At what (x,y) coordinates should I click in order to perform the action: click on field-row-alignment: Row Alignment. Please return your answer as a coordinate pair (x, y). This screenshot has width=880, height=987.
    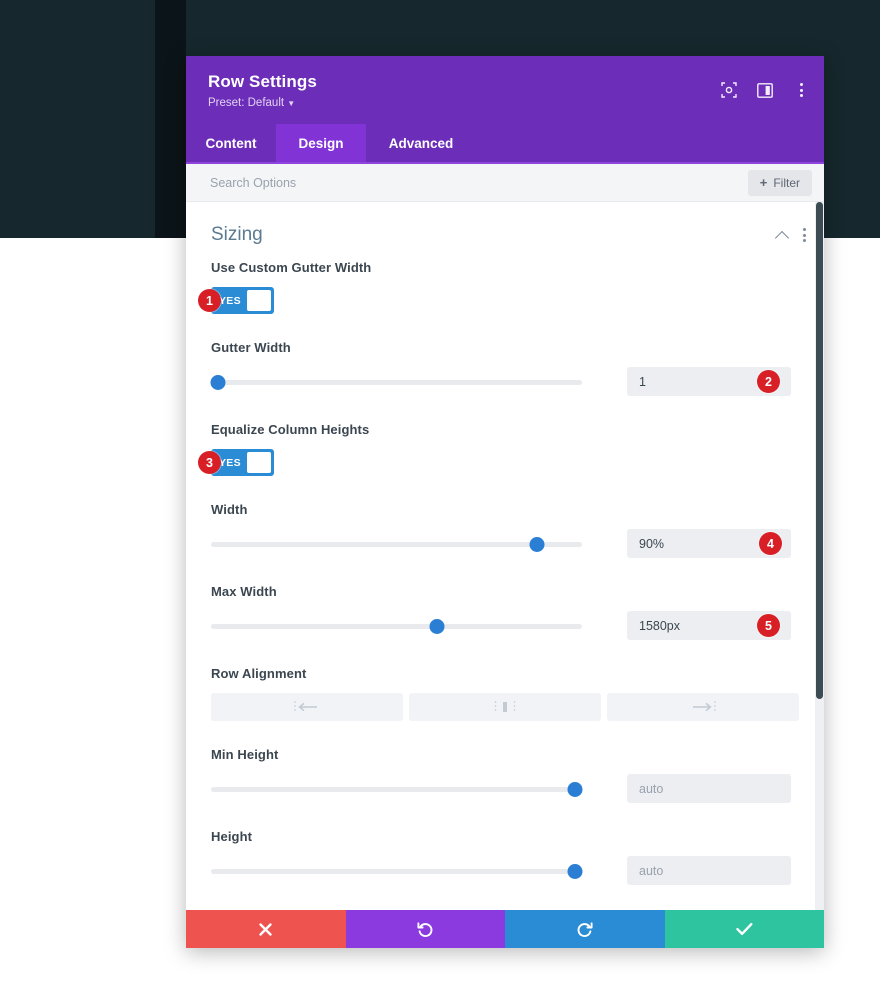
    Looking at the image, I should click on (505, 693).